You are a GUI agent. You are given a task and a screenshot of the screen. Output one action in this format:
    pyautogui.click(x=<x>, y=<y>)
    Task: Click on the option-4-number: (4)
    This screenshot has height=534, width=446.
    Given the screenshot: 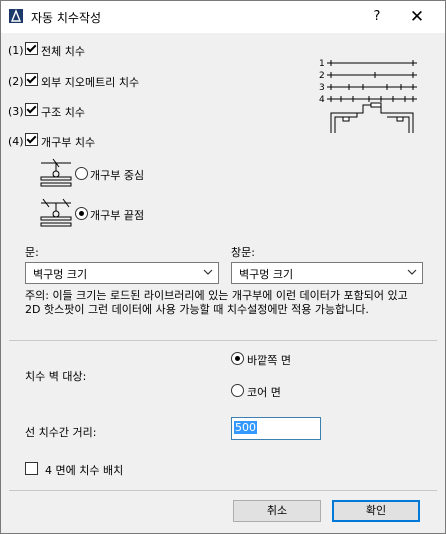 What is the action you would take?
    pyautogui.click(x=16, y=141)
    